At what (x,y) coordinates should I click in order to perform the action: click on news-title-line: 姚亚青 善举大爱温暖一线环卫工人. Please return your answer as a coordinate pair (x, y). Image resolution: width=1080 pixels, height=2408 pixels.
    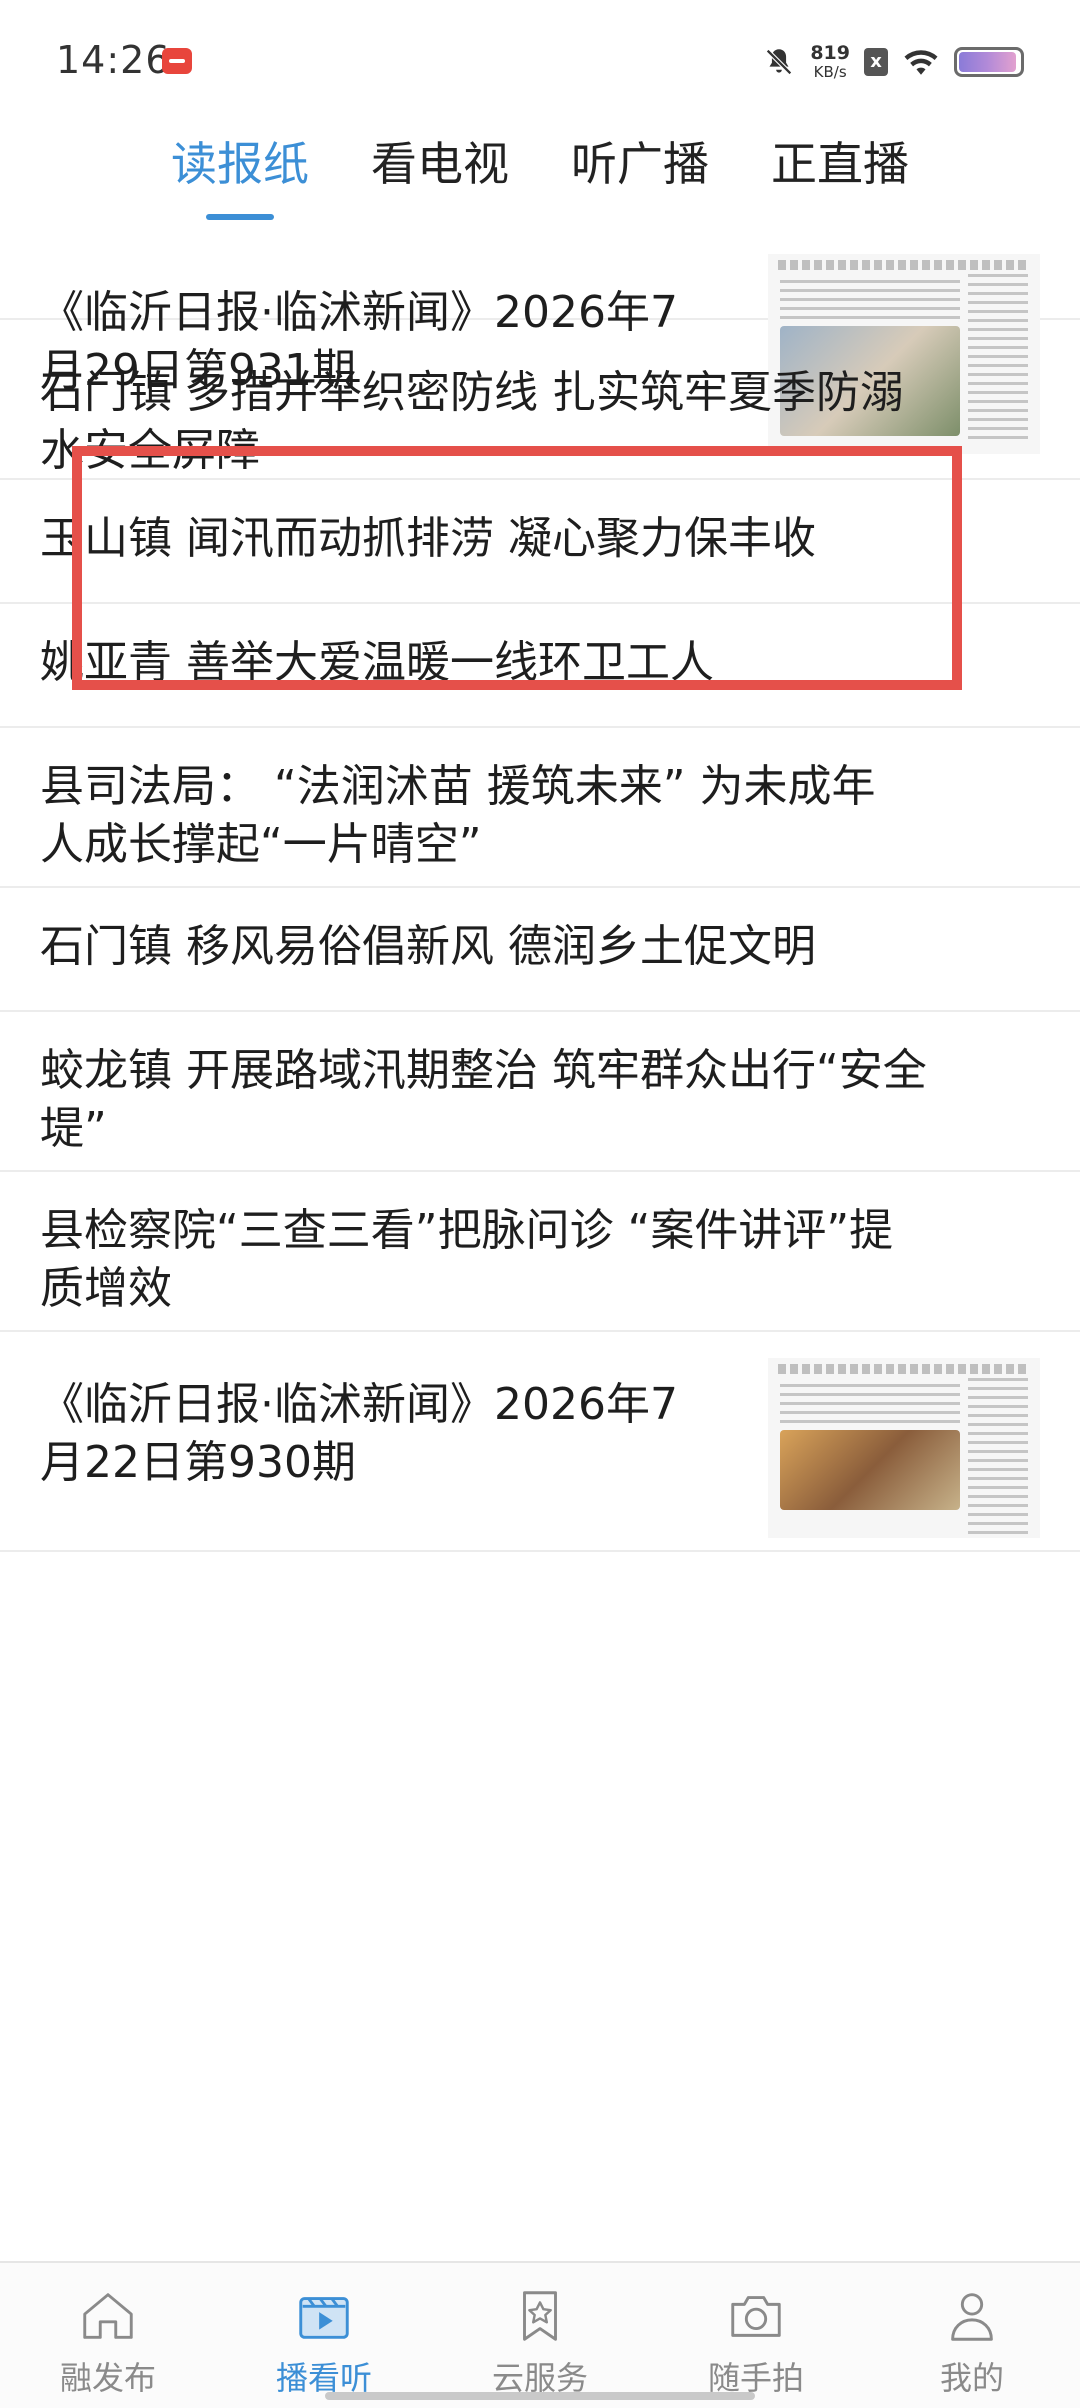
    Looking at the image, I should click on (377, 662).